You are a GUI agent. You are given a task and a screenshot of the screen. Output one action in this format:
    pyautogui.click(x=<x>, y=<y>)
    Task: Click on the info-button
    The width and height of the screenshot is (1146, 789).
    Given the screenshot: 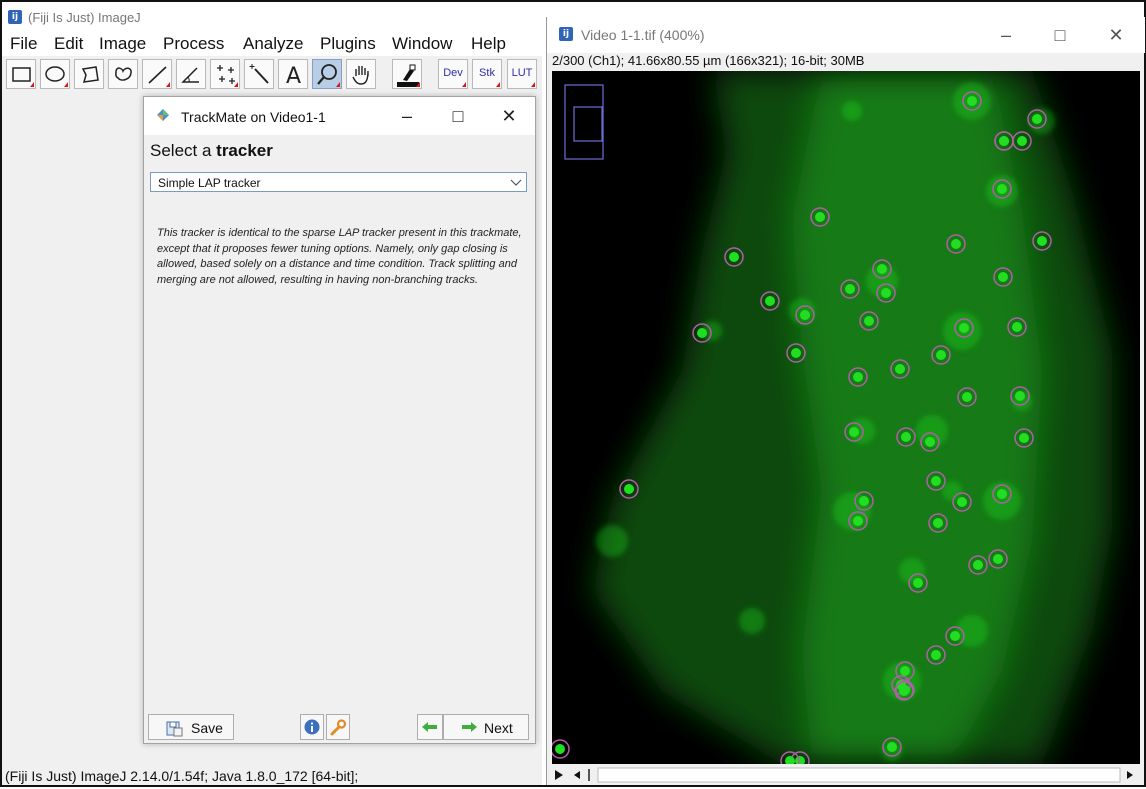 What is the action you would take?
    pyautogui.click(x=312, y=727)
    